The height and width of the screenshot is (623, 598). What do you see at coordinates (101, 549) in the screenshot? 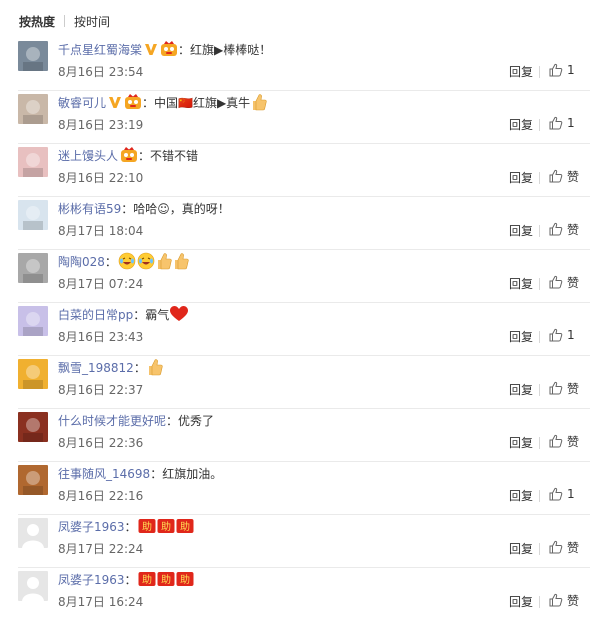
I see `comment-time: 8月17日 22:24` at bounding box center [101, 549].